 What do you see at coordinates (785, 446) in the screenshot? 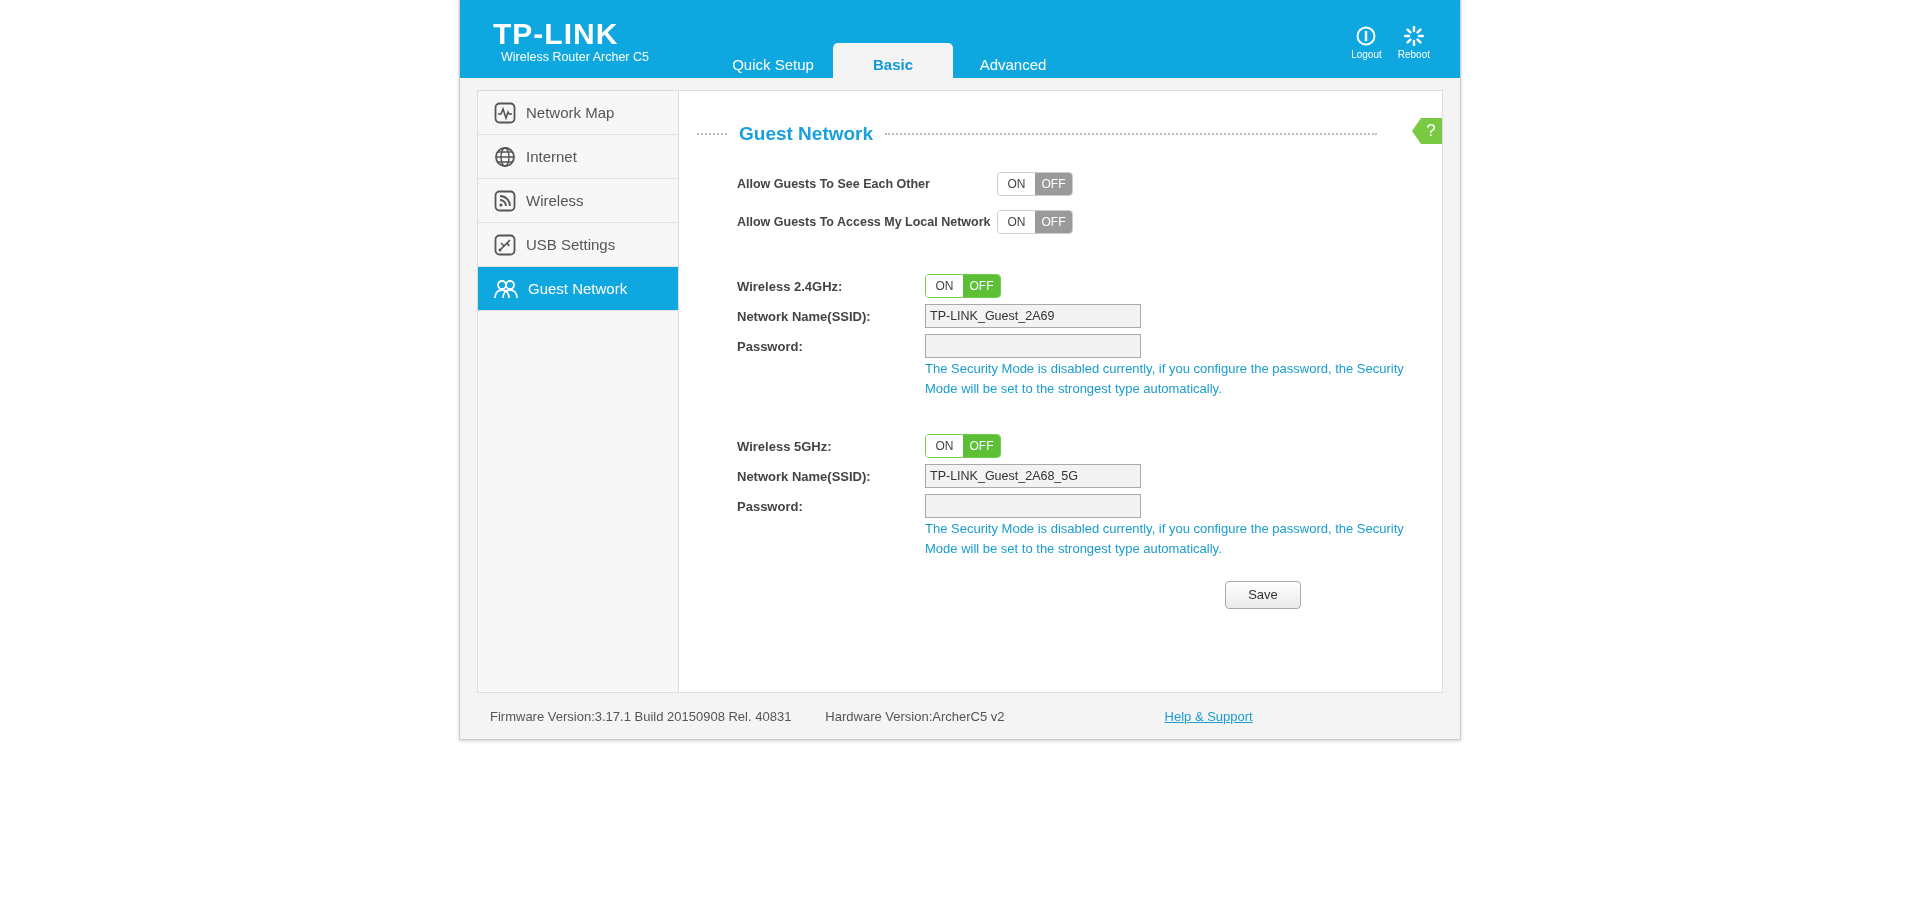
I see `band-label: Wireless 5GHz:` at bounding box center [785, 446].